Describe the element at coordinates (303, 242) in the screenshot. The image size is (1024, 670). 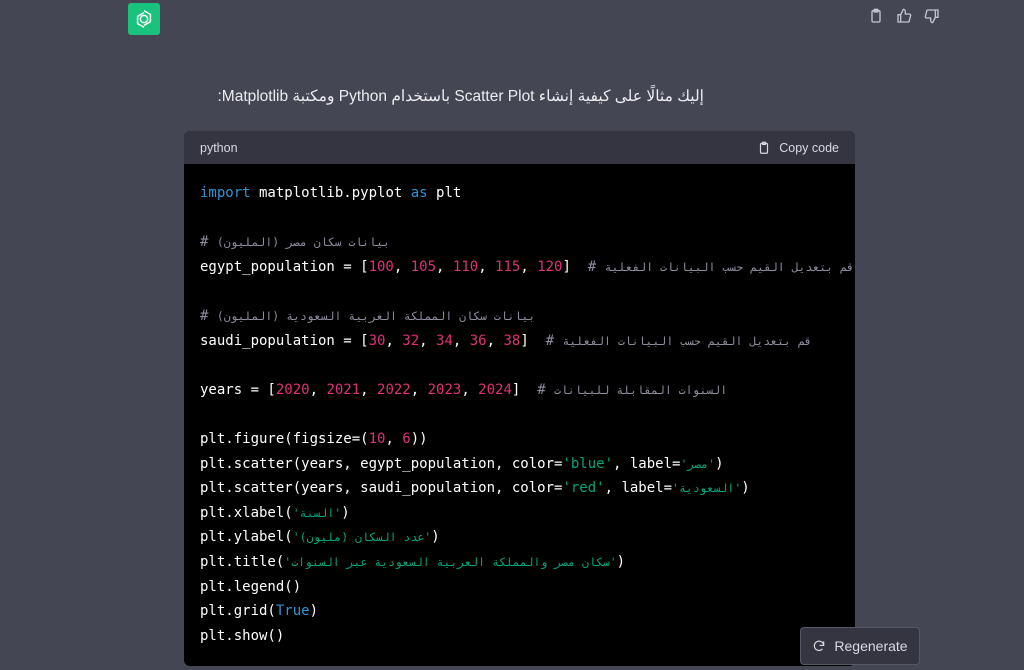
I see `code-token: بيانات سكان مصر (المليون)` at that location.